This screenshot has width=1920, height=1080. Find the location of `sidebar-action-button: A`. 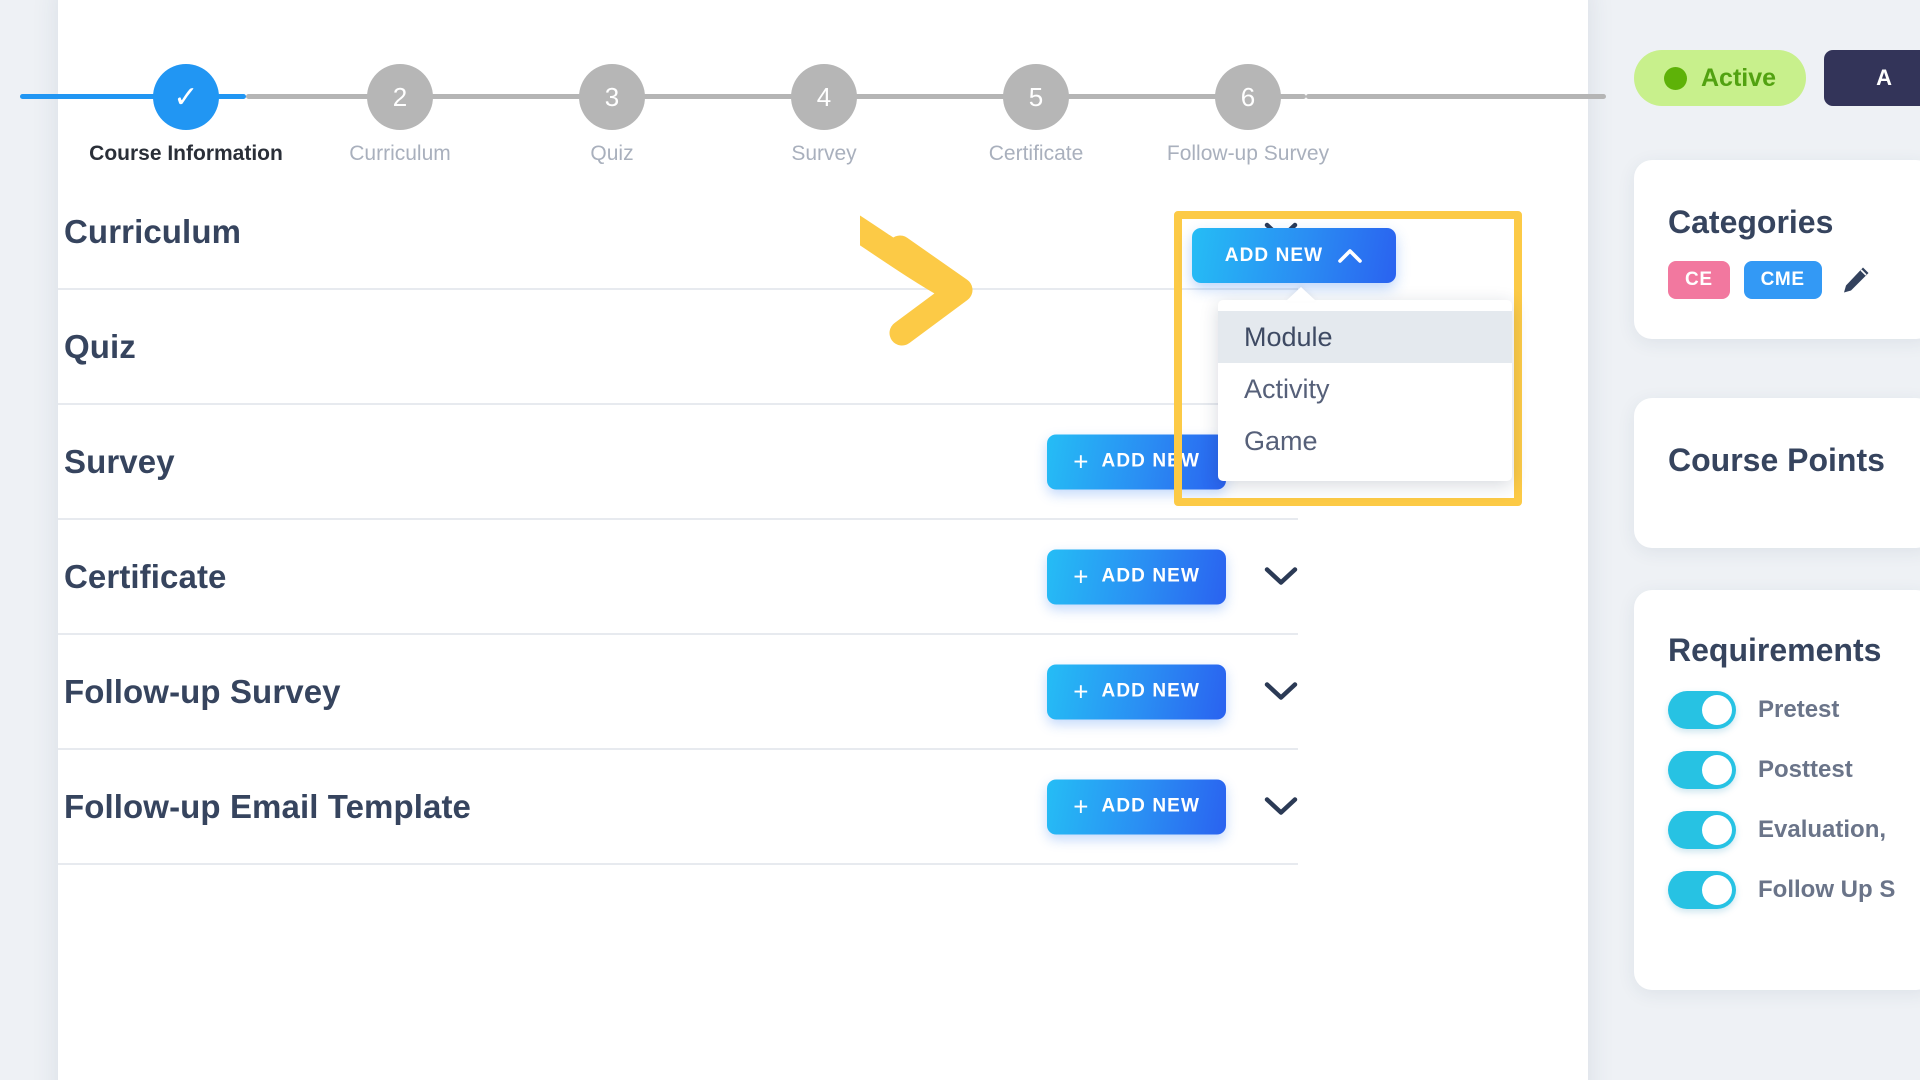

sidebar-action-button: A is located at coordinates (1872, 78).